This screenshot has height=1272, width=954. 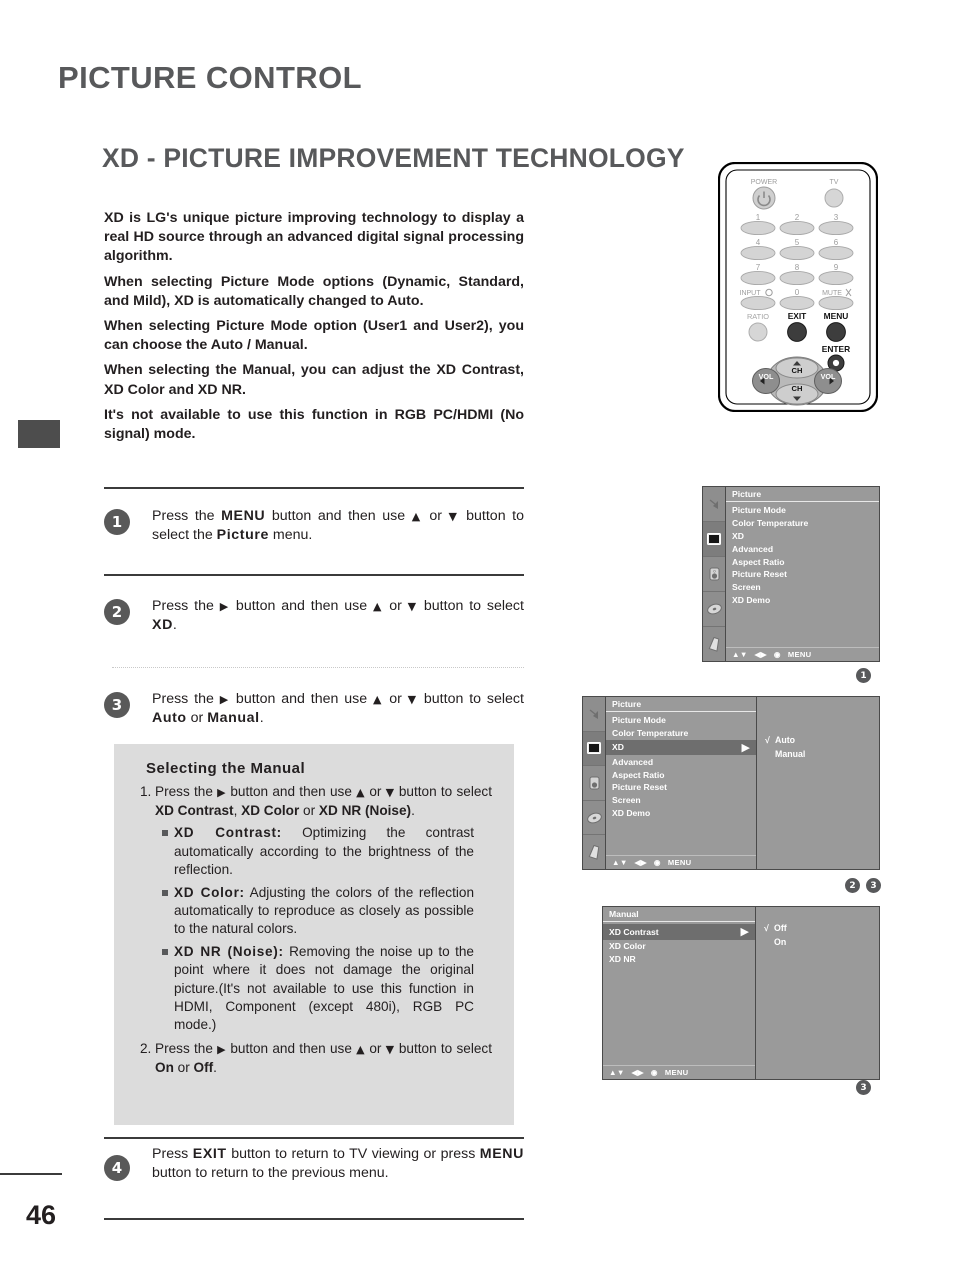 What do you see at coordinates (802, 523) in the screenshot?
I see `osd-1-row-color-temperature: Color Temperature` at bounding box center [802, 523].